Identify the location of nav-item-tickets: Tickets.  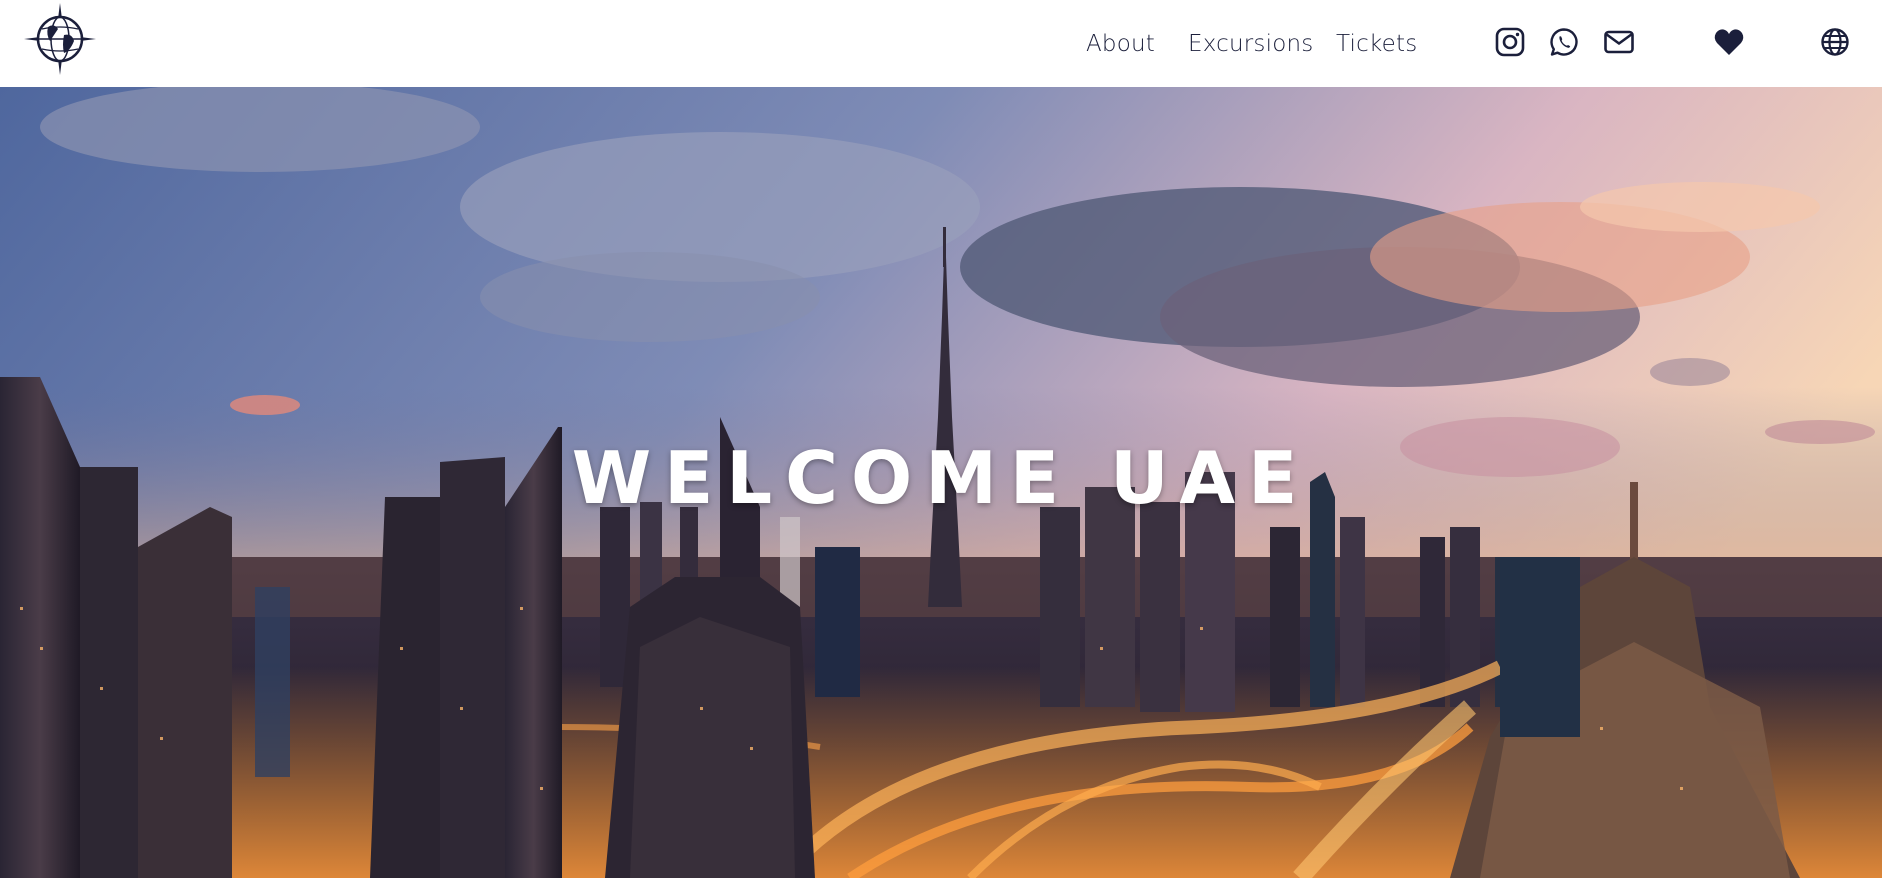
(1376, 43).